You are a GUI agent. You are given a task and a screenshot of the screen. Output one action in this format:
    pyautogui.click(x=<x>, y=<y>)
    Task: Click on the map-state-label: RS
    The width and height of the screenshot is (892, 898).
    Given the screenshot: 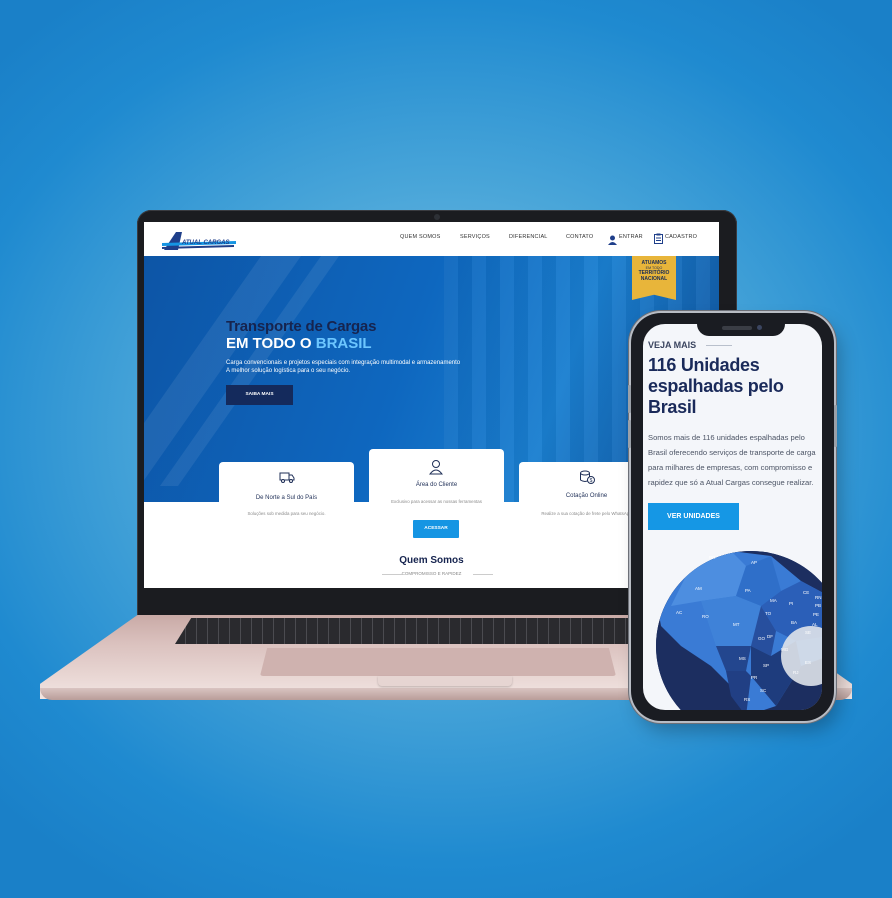 What is the action you would take?
    pyautogui.click(x=747, y=699)
    